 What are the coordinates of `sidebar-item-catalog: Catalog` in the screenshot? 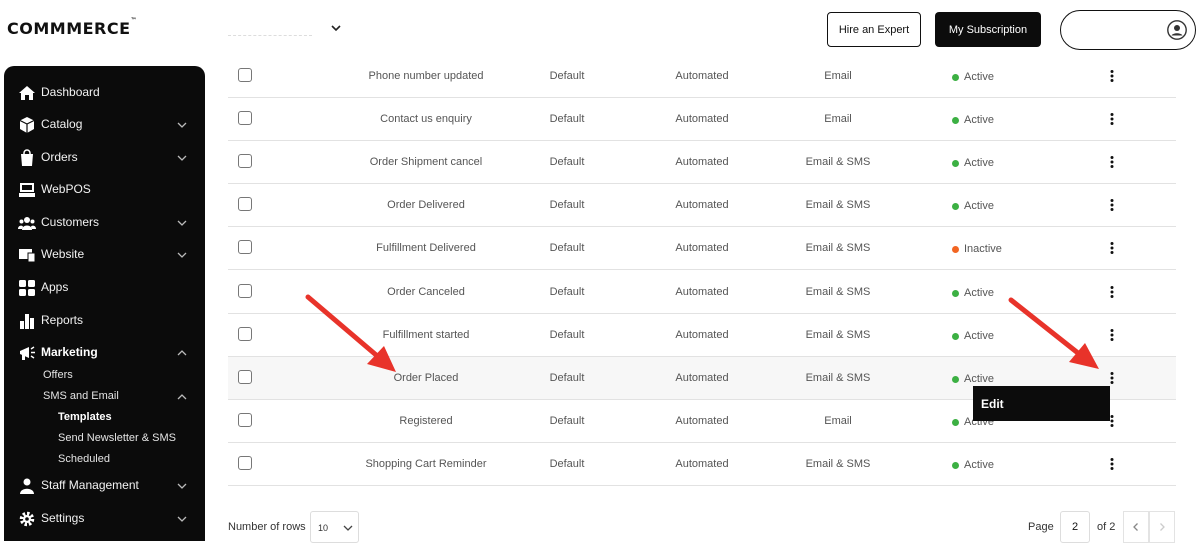 It's located at (104, 125).